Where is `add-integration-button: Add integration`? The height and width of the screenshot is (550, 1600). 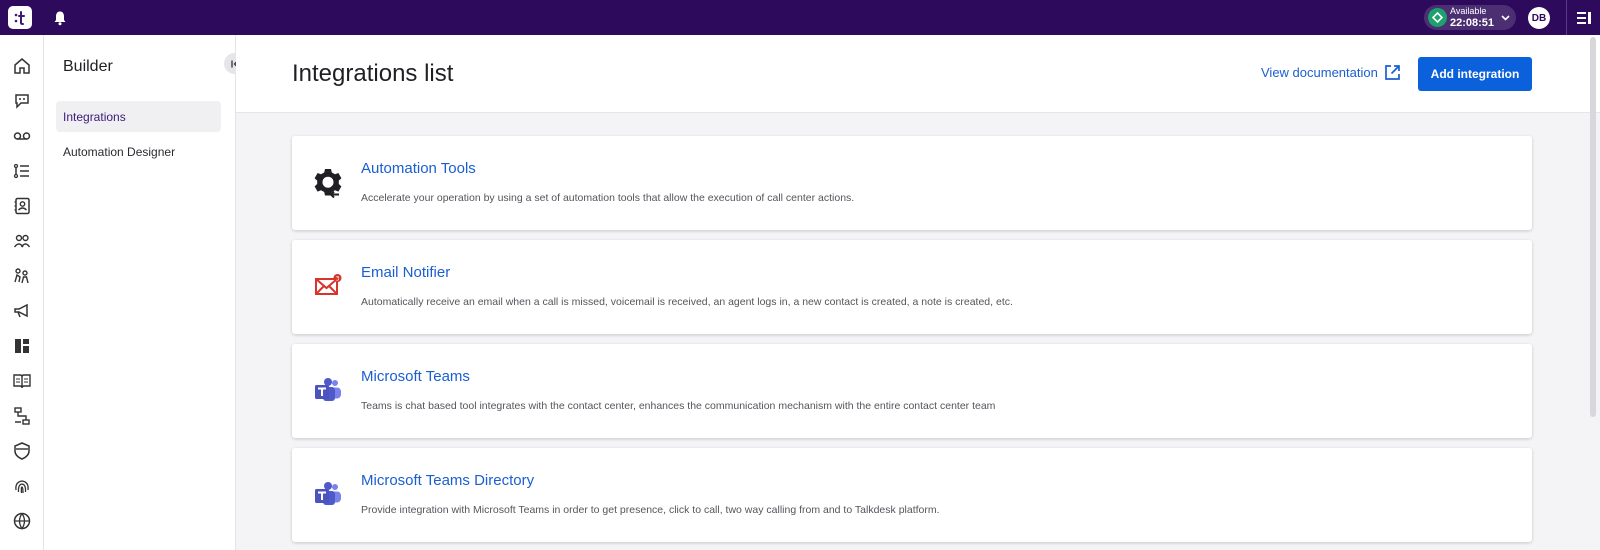 add-integration-button: Add integration is located at coordinates (1475, 74).